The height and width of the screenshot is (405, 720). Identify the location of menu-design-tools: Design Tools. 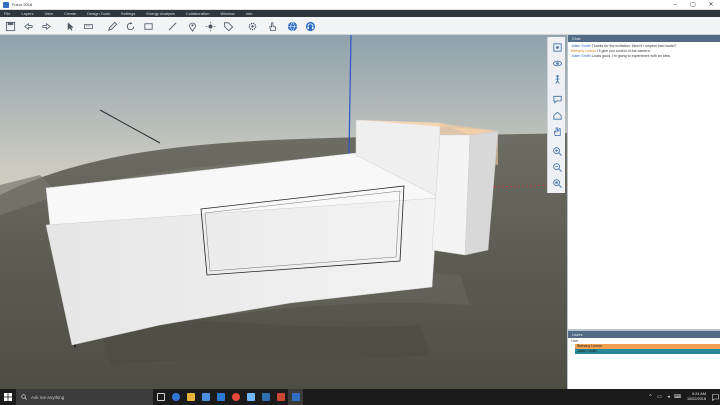
(98, 13).